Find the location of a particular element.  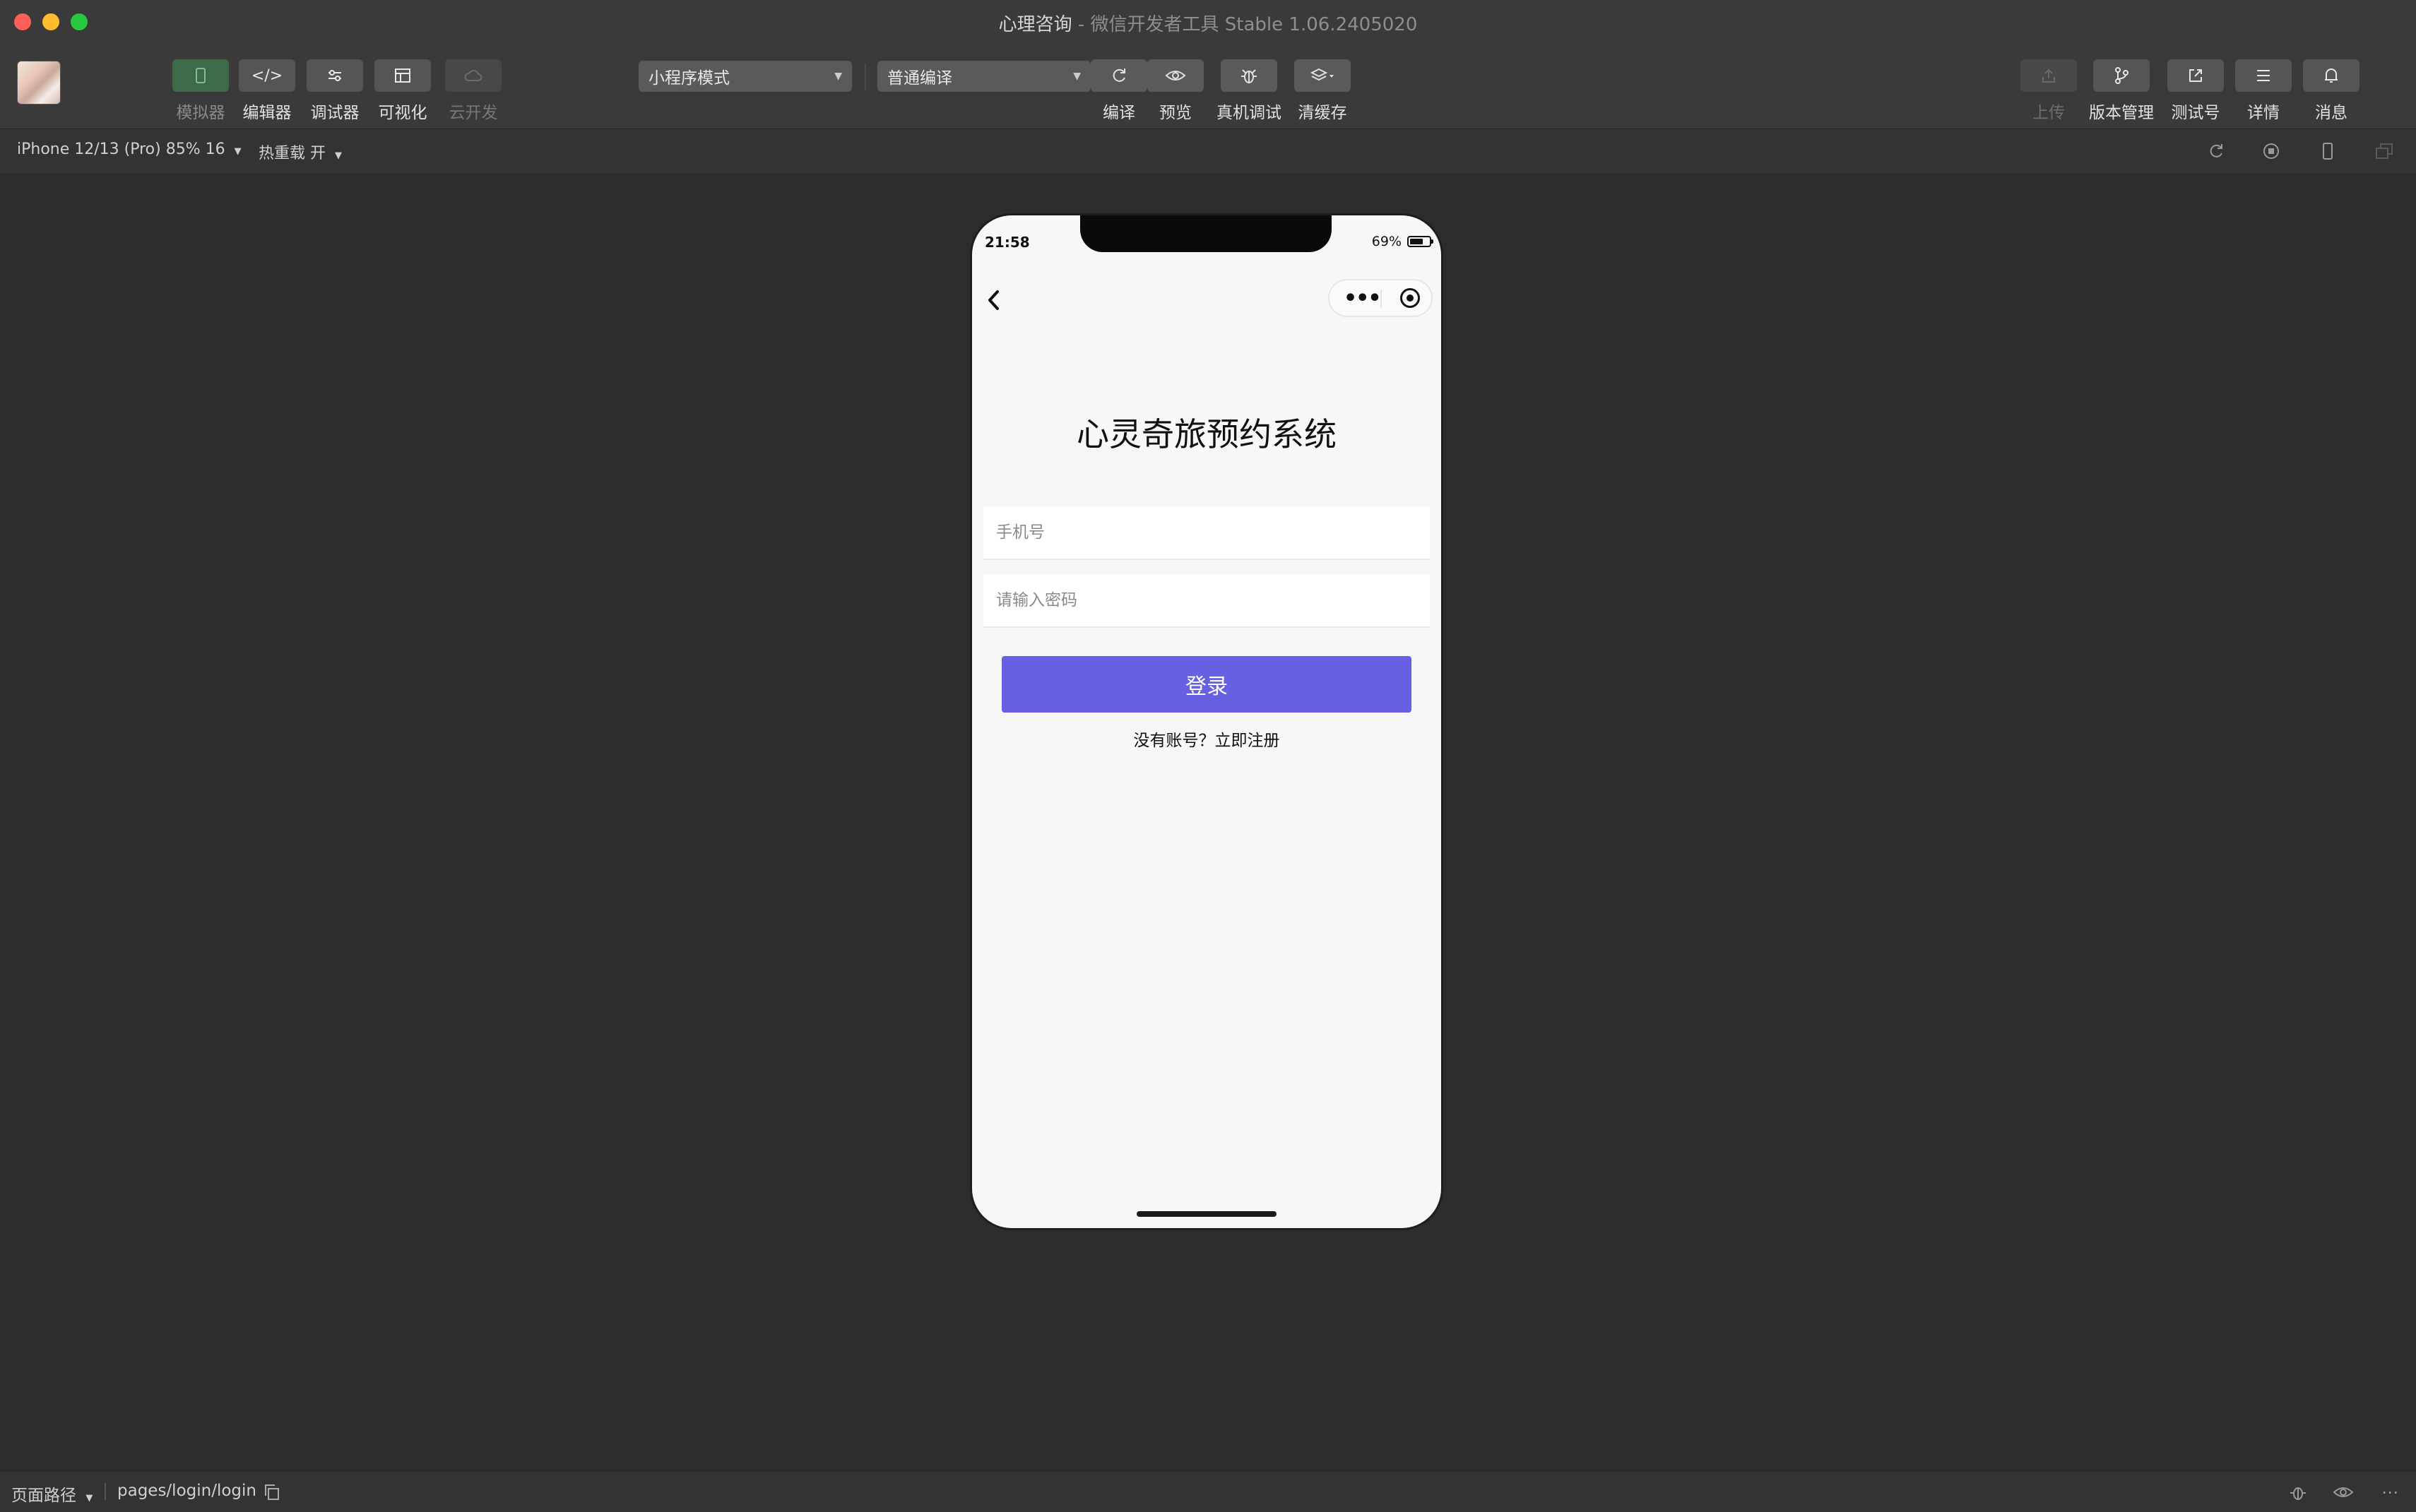

more-icon: ⋯ is located at coordinates (2390, 1492).